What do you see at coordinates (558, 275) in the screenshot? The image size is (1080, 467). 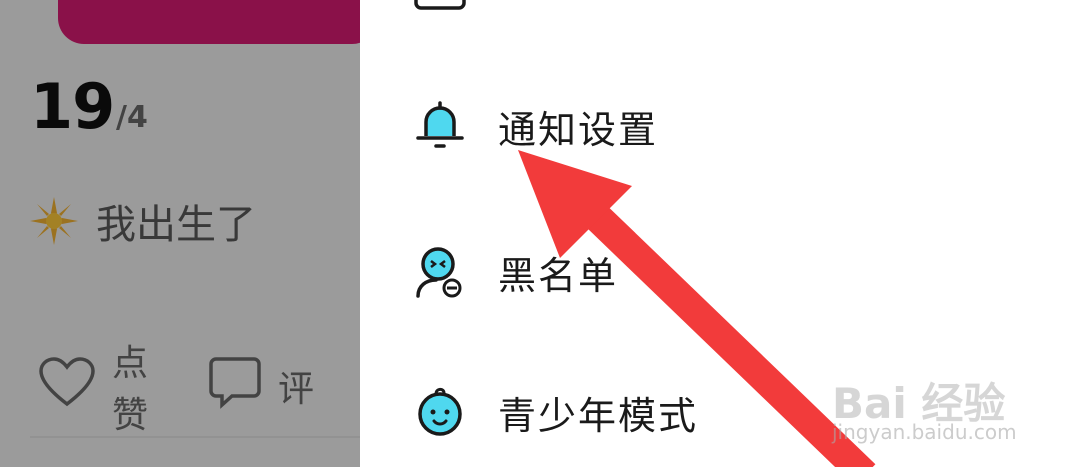 I see `menu-item-label: 黑名单` at bounding box center [558, 275].